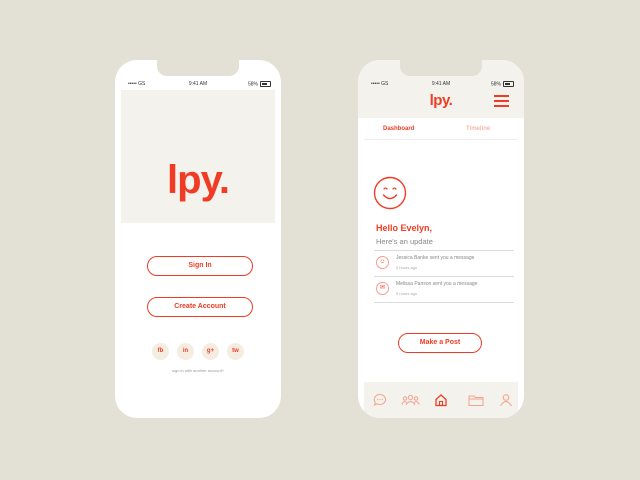 This screenshot has width=640, height=480. What do you see at coordinates (198, 156) in the screenshot?
I see `hero-panel` at bounding box center [198, 156].